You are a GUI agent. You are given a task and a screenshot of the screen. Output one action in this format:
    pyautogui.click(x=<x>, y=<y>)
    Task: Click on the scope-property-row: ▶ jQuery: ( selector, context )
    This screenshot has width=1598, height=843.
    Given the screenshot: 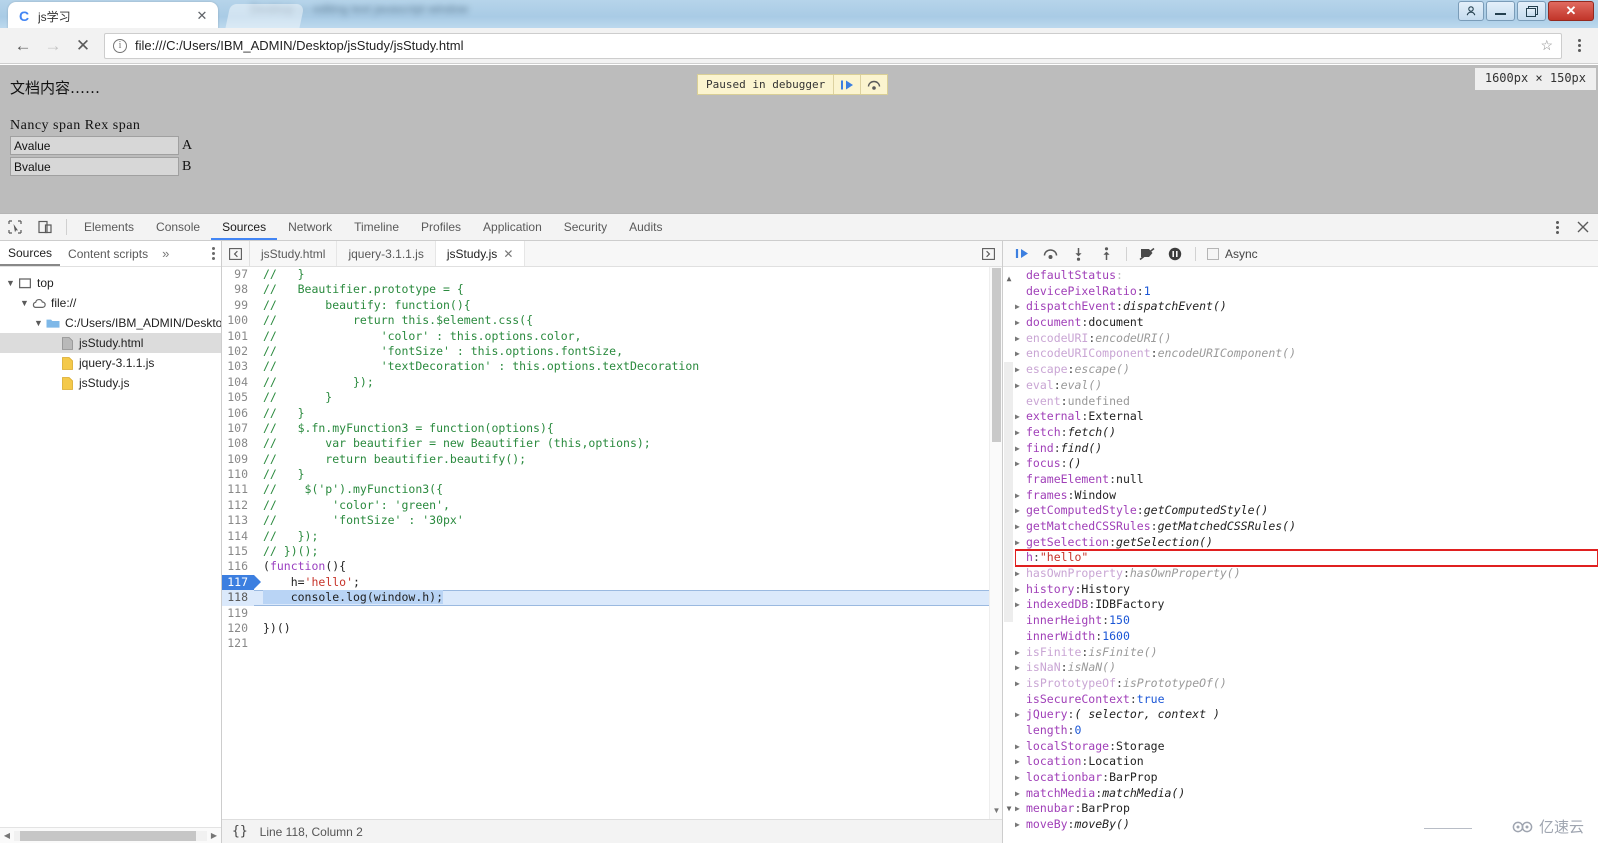 What is the action you would take?
    pyautogui.click(x=1306, y=715)
    